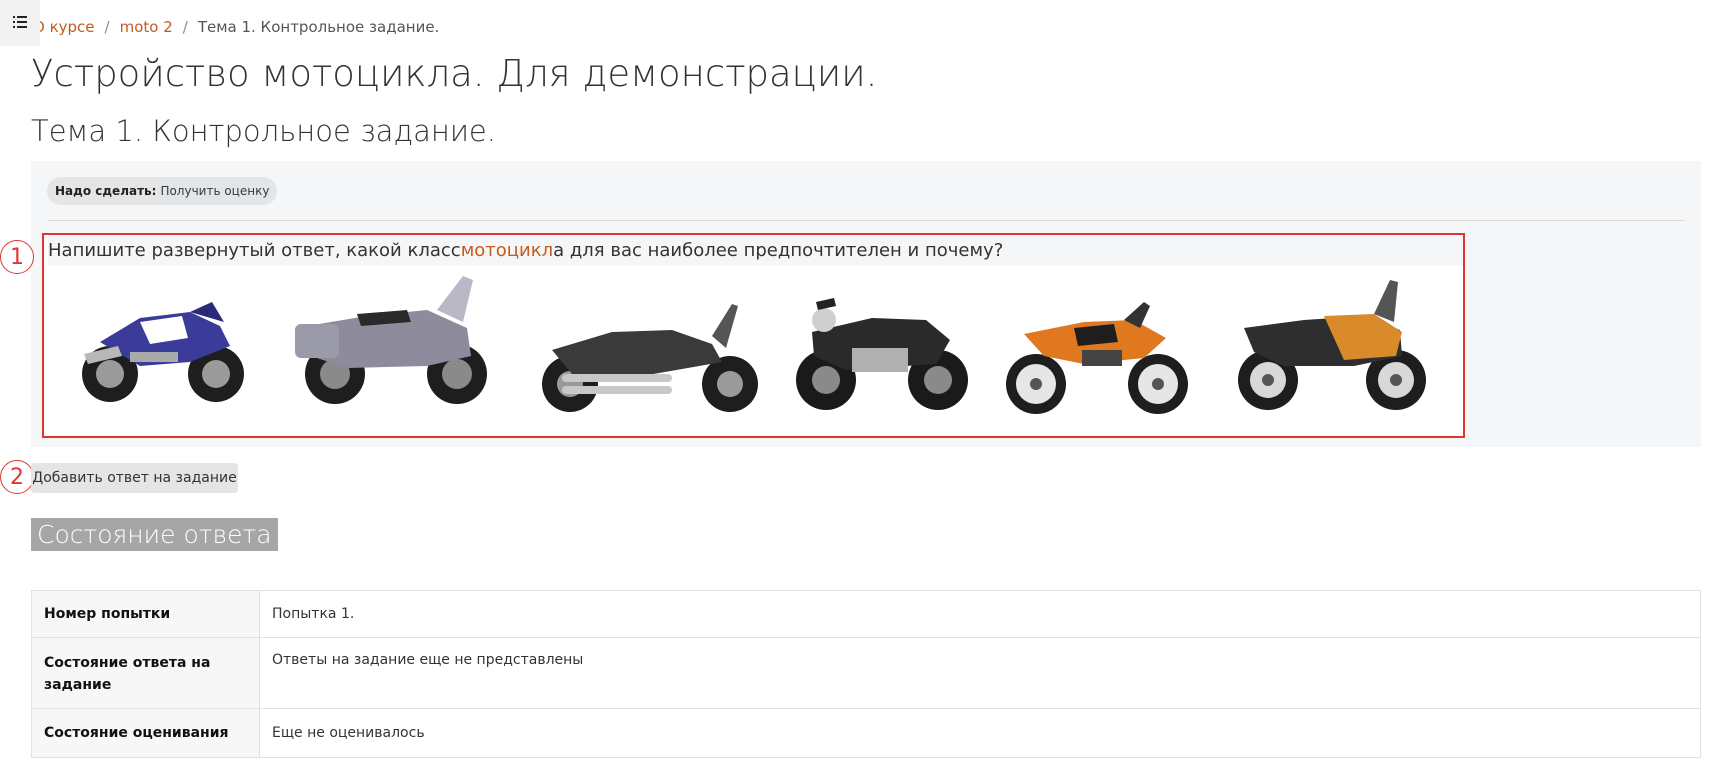 Image resolution: width=1720 pixels, height=766 pixels. Describe the element at coordinates (263, 131) in the screenshot. I see `page-title: Тема 1. Контрольное задание.` at that location.